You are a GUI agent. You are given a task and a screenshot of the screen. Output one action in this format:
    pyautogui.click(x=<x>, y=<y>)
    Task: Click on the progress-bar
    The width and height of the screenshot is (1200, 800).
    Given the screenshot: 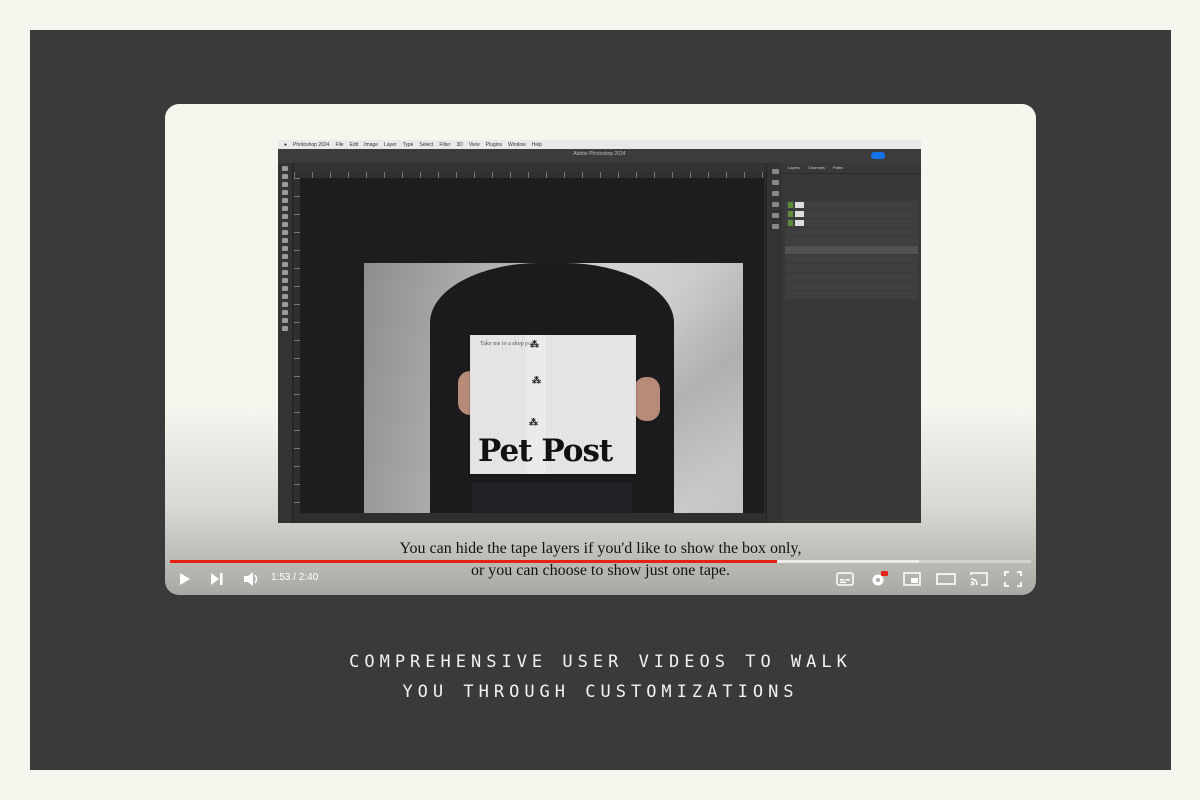 What is the action you would take?
    pyautogui.click(x=600, y=561)
    